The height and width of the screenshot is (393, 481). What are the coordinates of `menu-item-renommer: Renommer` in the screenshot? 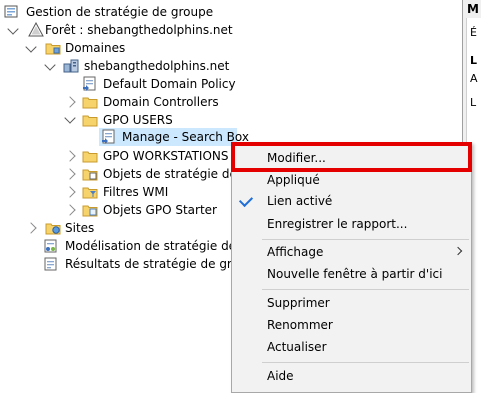 It's located at (351, 325).